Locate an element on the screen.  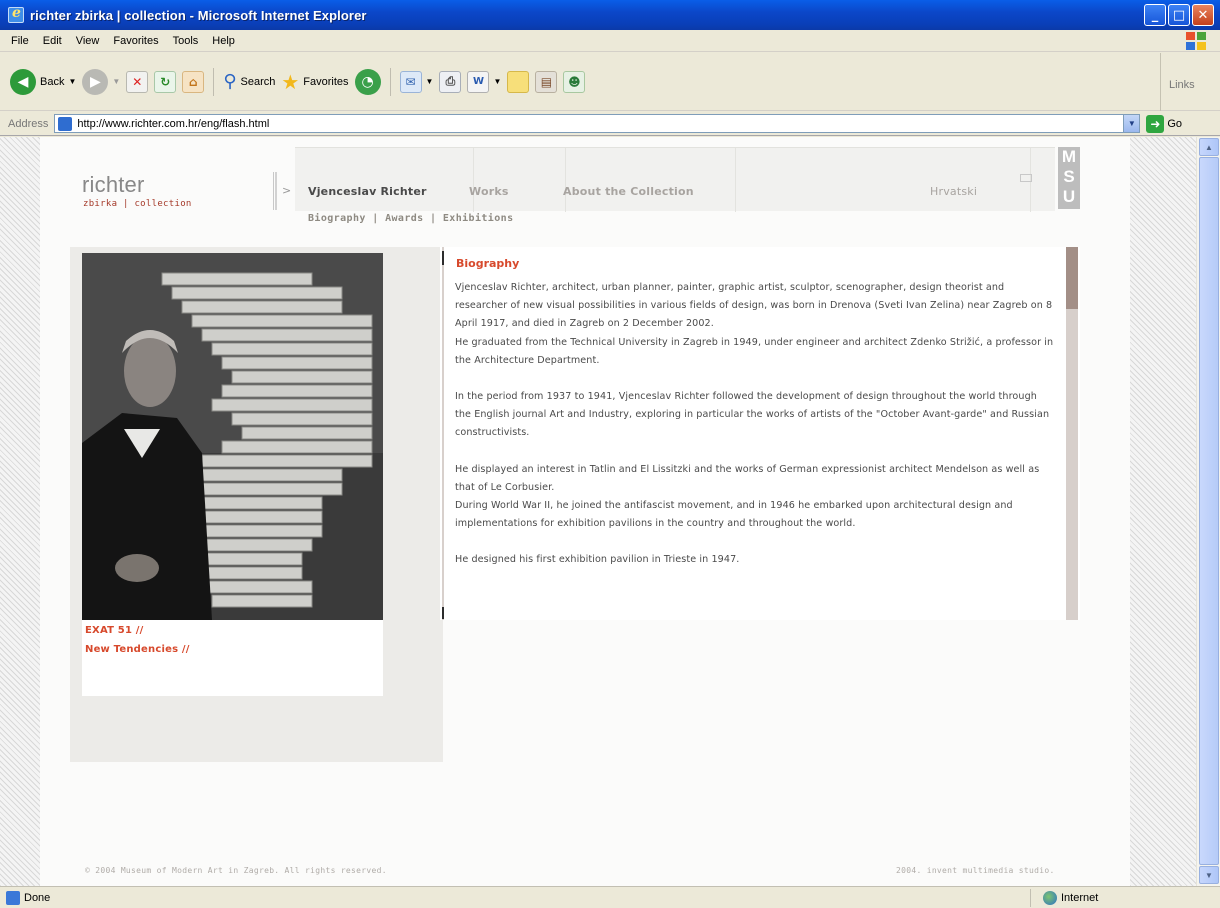
page-icon is located at coordinates (65, 123).